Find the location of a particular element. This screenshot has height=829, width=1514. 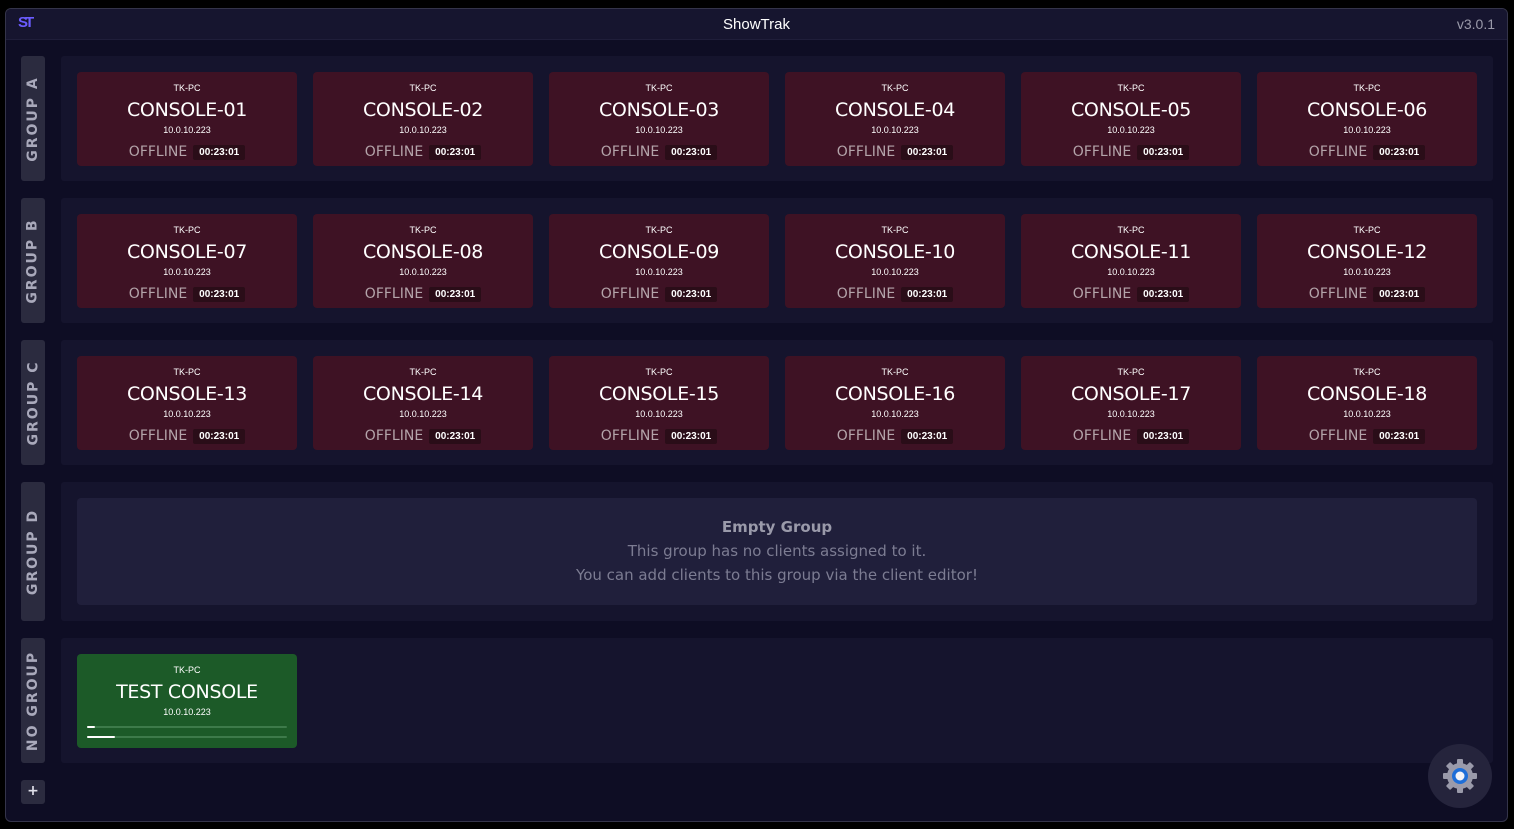

client-name: CONSOLE-16 is located at coordinates (895, 394).